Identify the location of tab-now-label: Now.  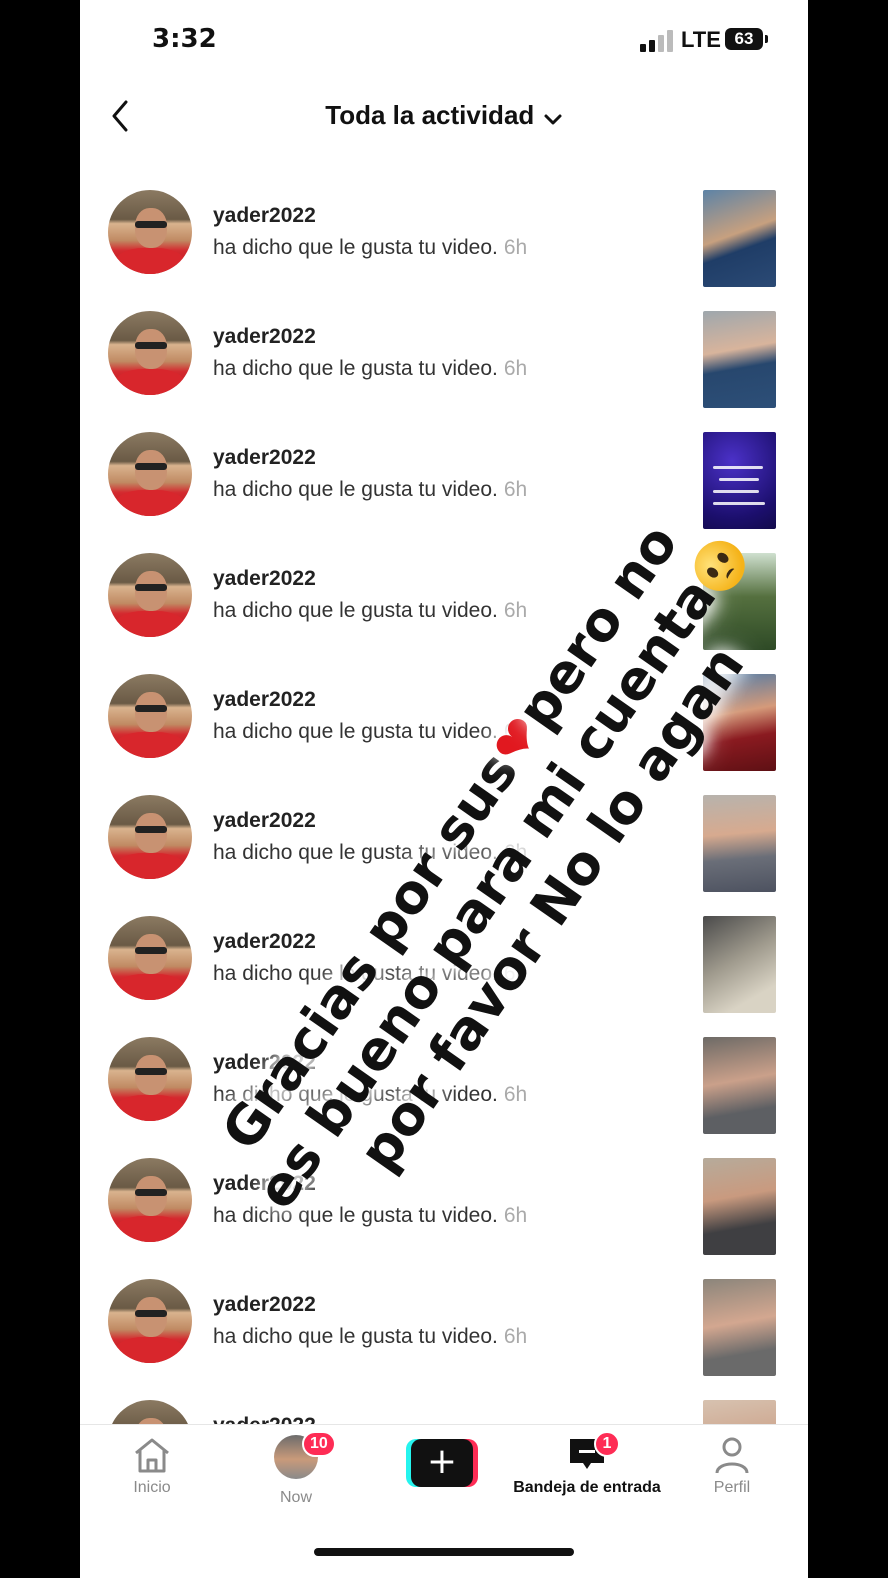
(295, 1497).